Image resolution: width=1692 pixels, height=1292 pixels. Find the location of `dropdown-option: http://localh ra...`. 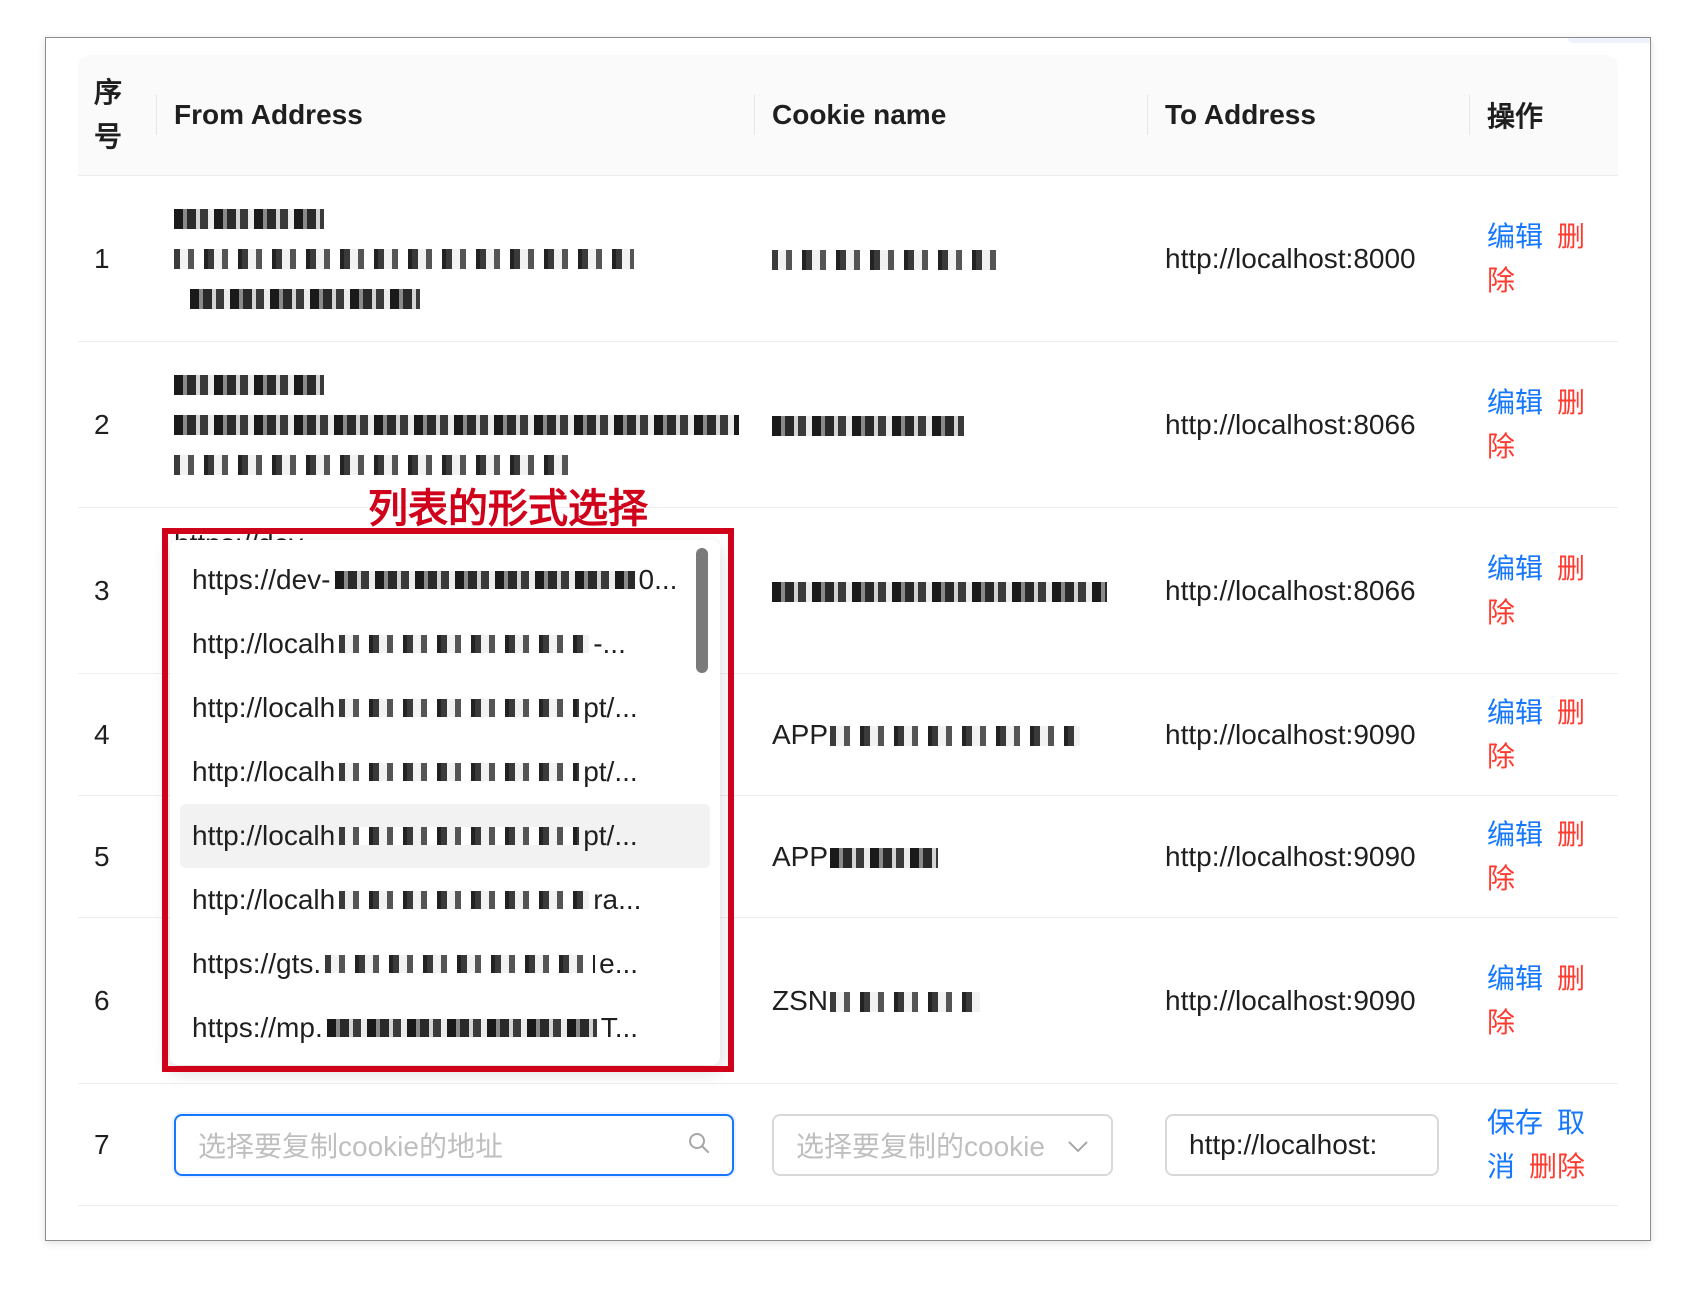

dropdown-option: http://localh ra... is located at coordinates (445, 900).